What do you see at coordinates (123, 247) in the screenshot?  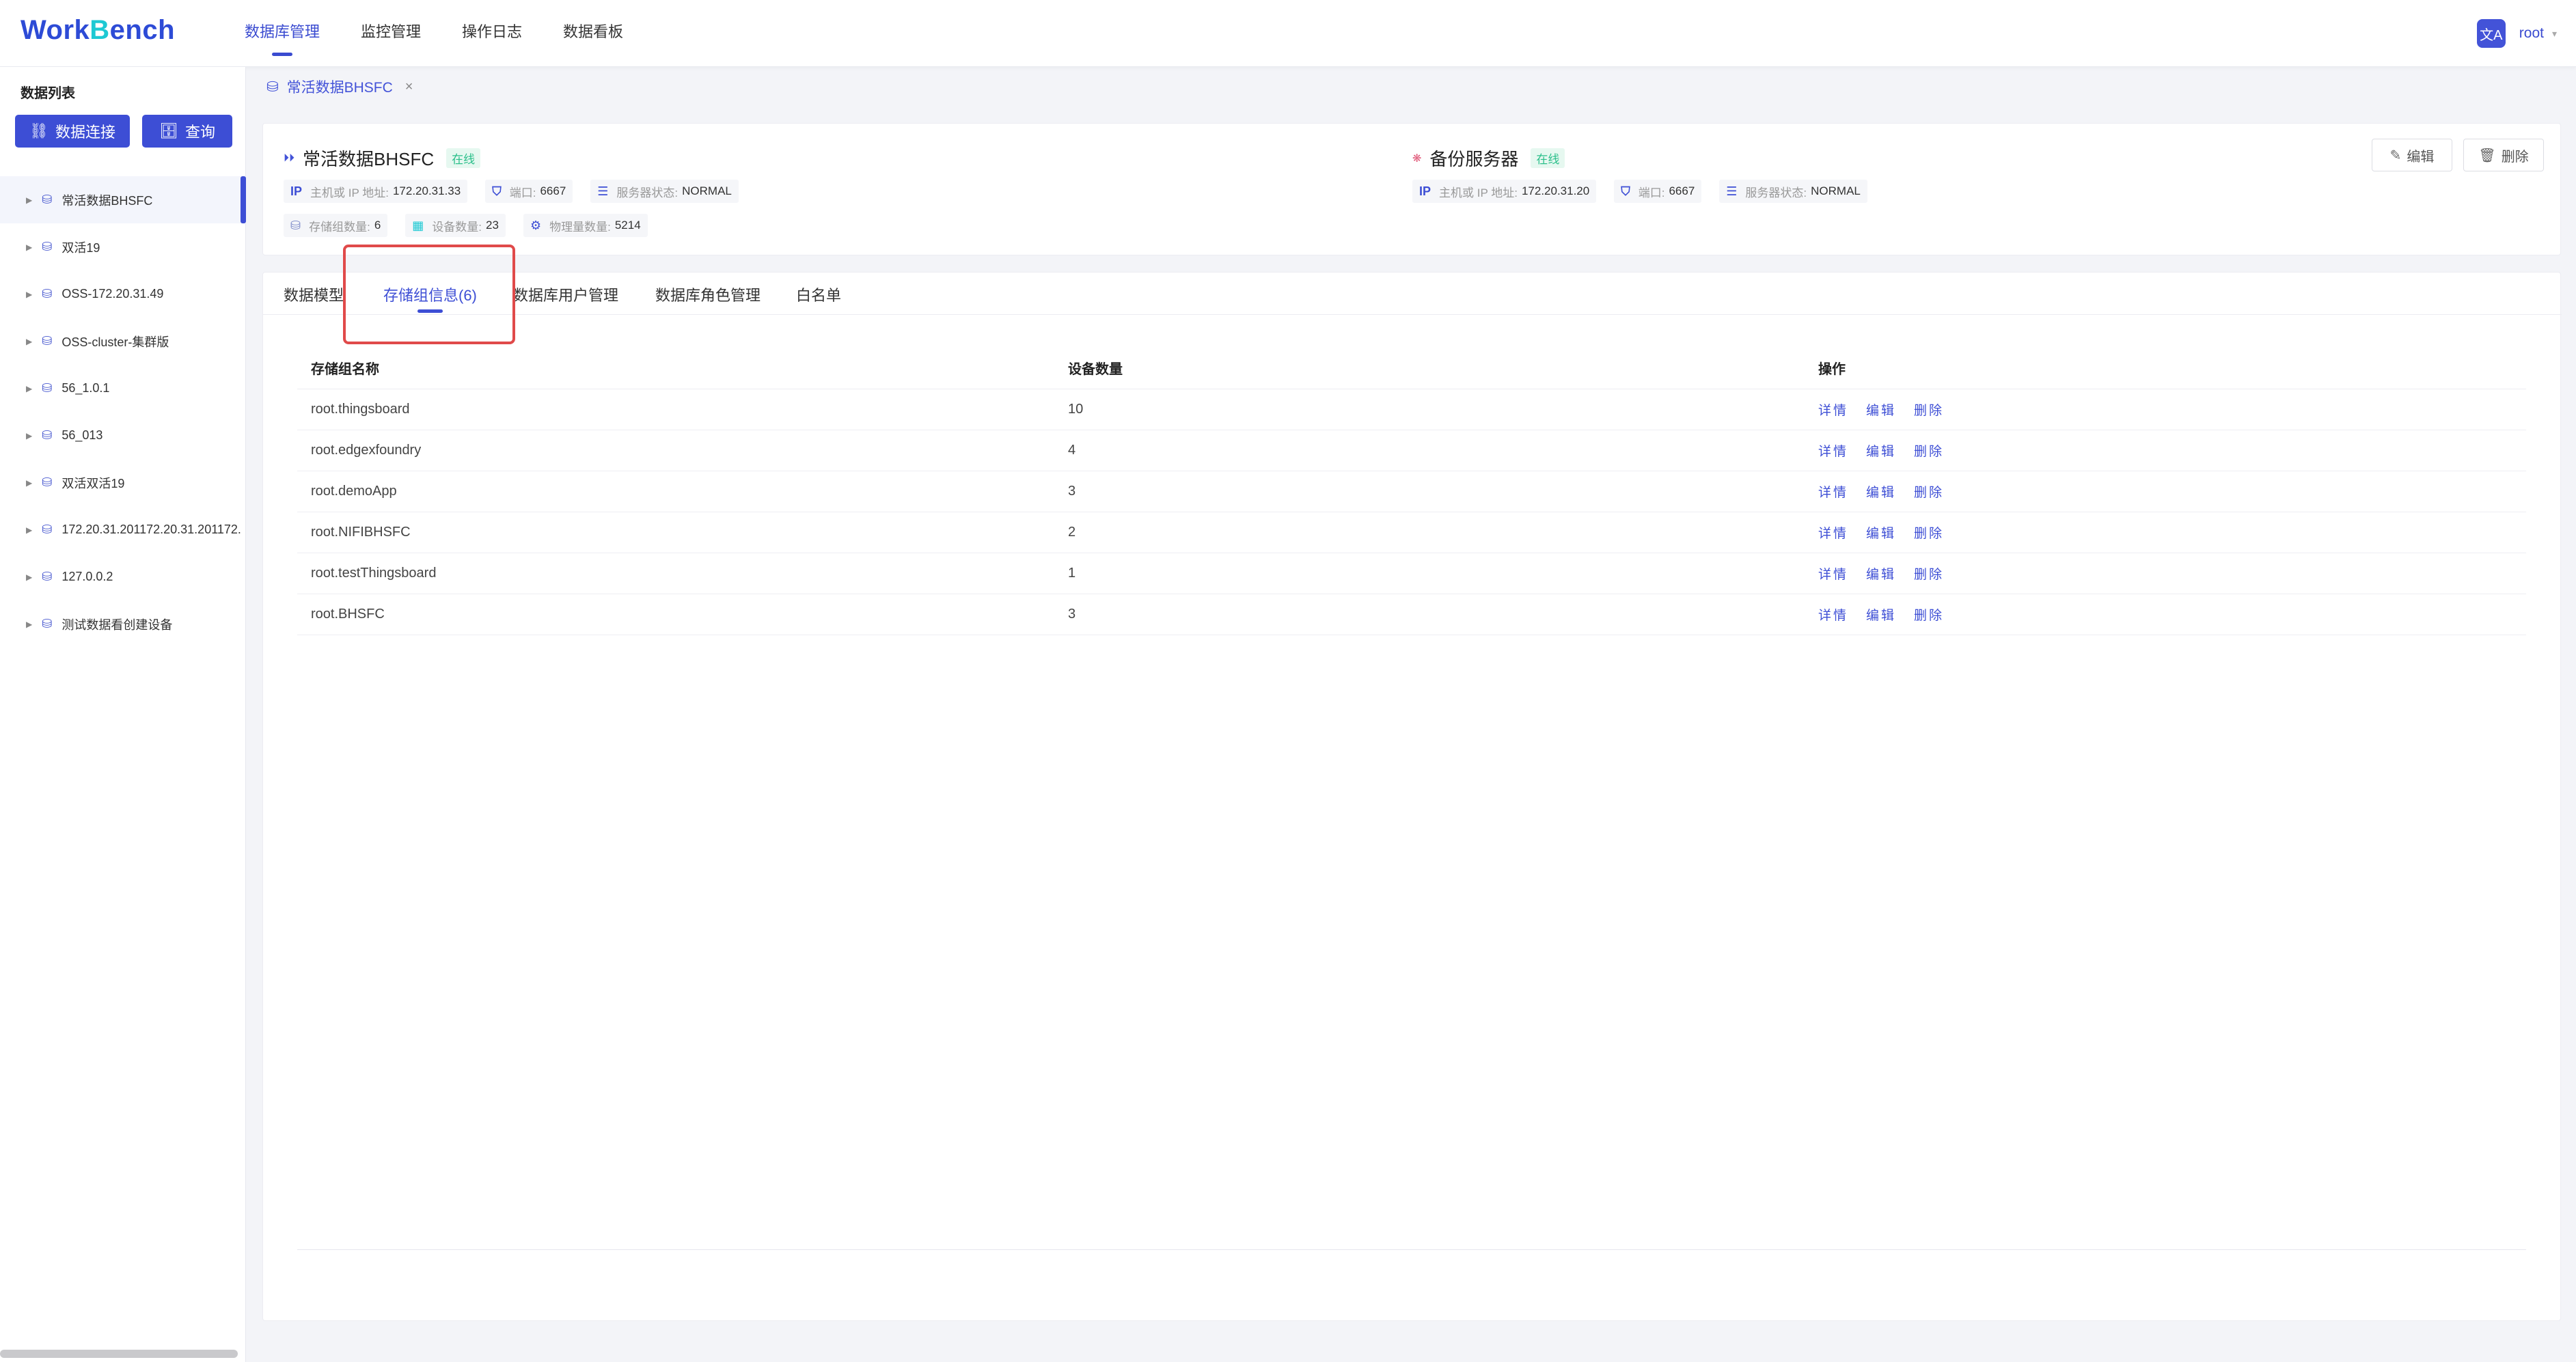 I see `tree-item: ▶ ⛁ 双活19` at bounding box center [123, 247].